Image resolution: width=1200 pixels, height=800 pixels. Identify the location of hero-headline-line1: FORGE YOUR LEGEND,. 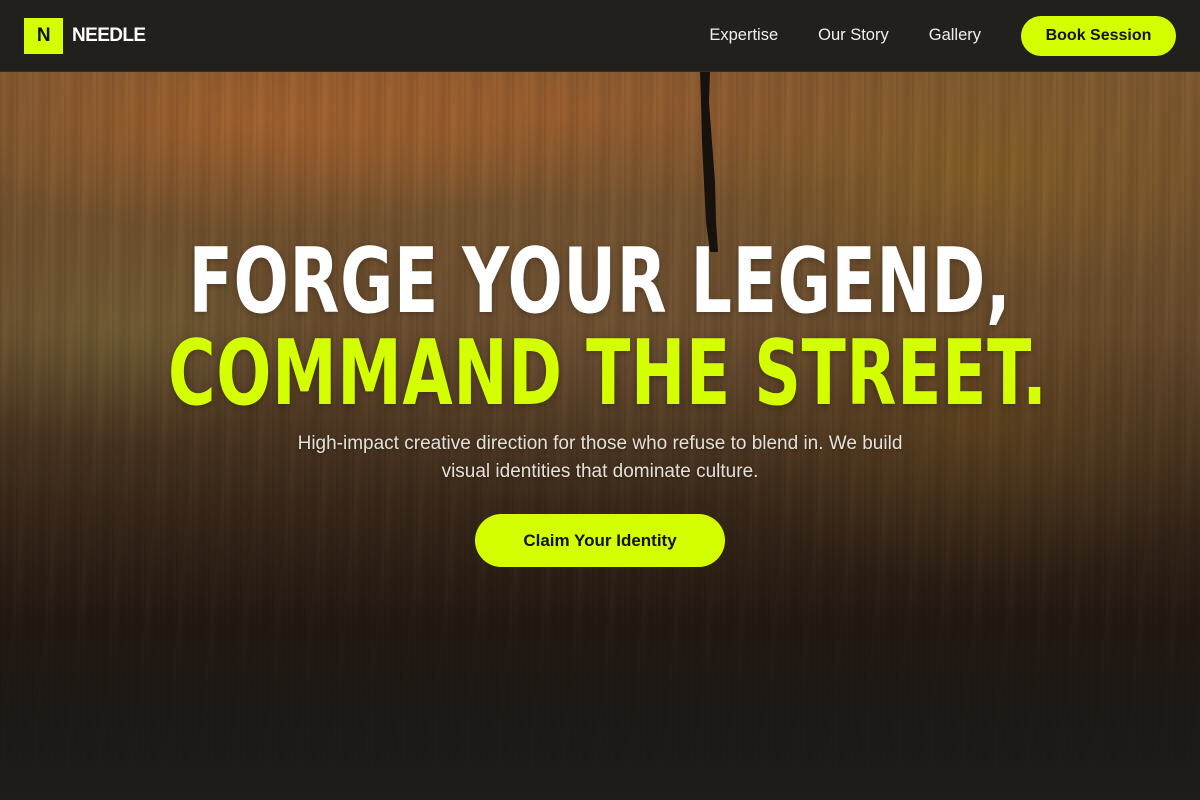
(600, 281).